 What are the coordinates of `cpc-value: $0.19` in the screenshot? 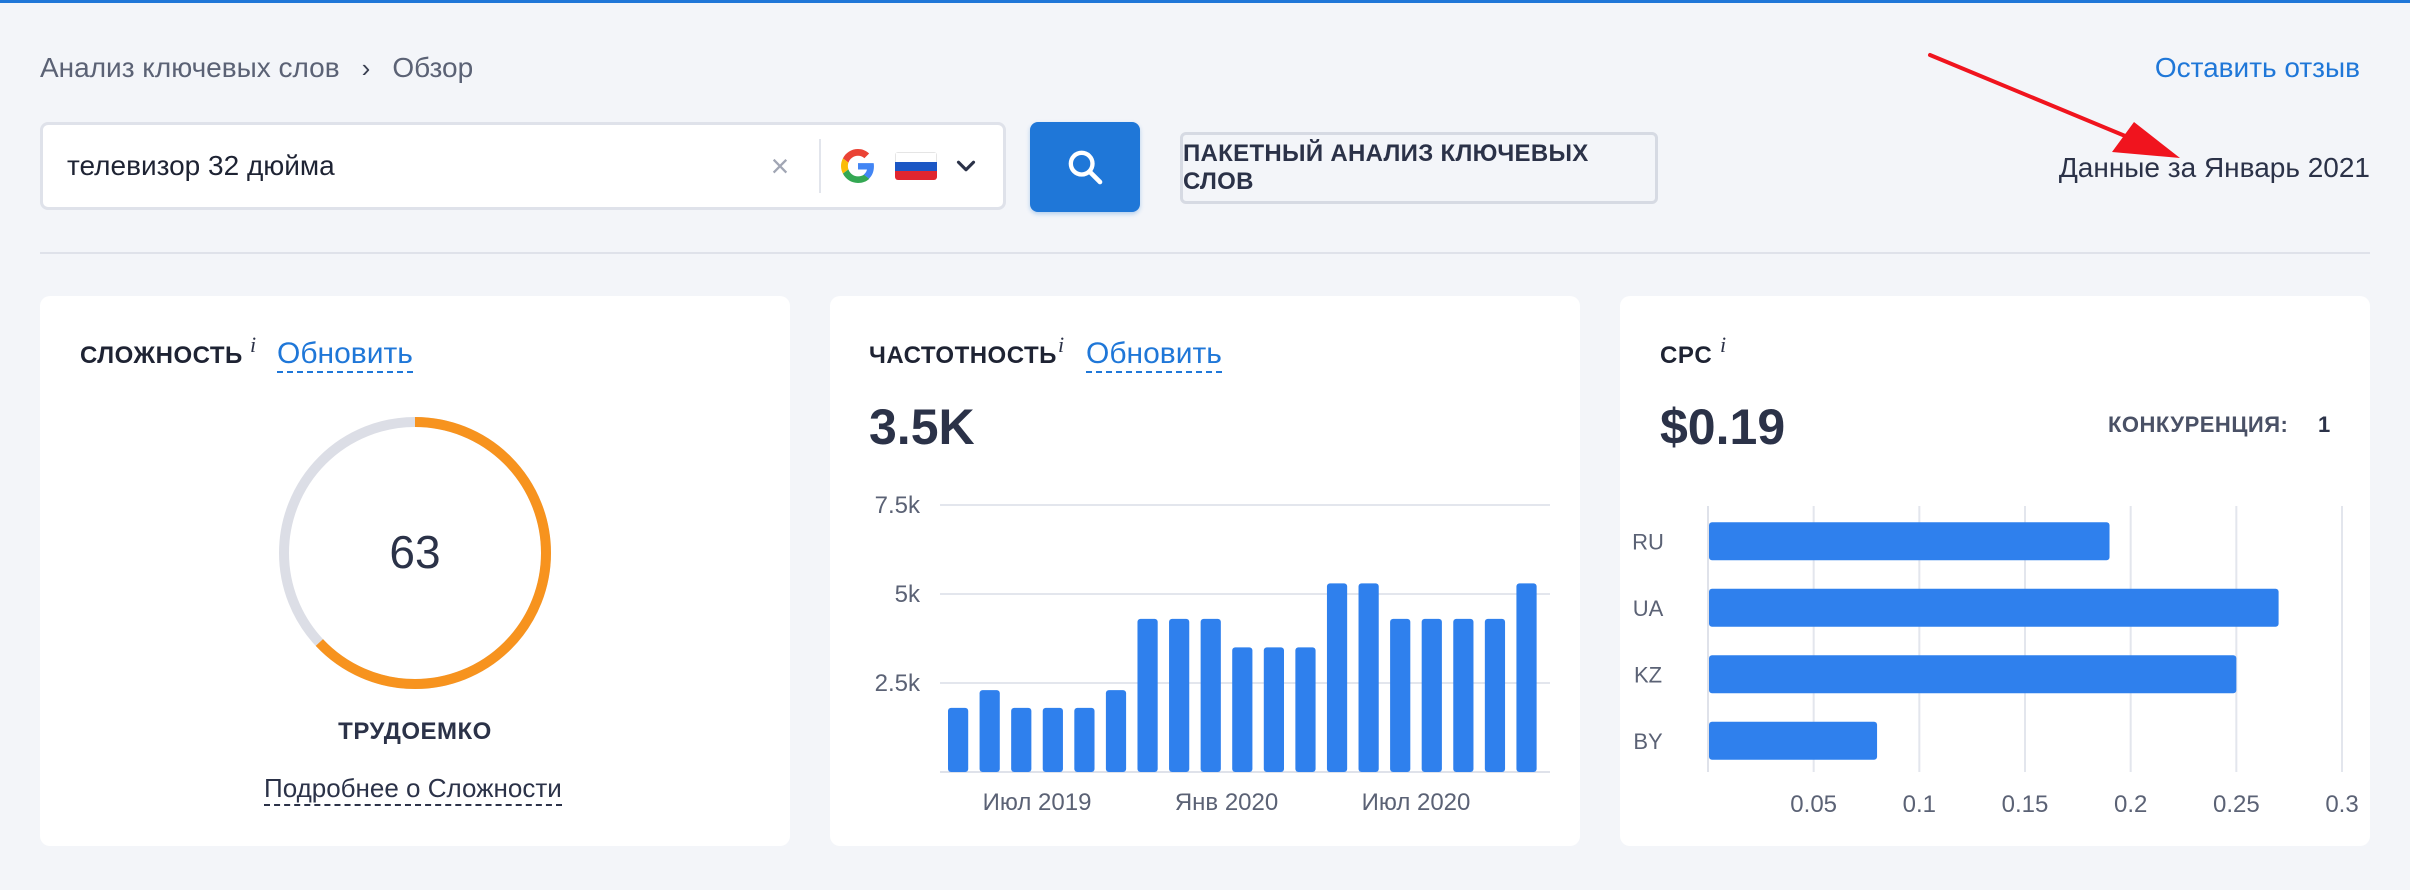 It's located at (1723, 427).